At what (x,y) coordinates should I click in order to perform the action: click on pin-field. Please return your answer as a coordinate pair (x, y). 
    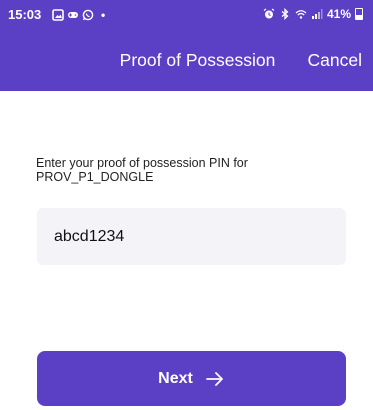
    Looking at the image, I should click on (191, 236).